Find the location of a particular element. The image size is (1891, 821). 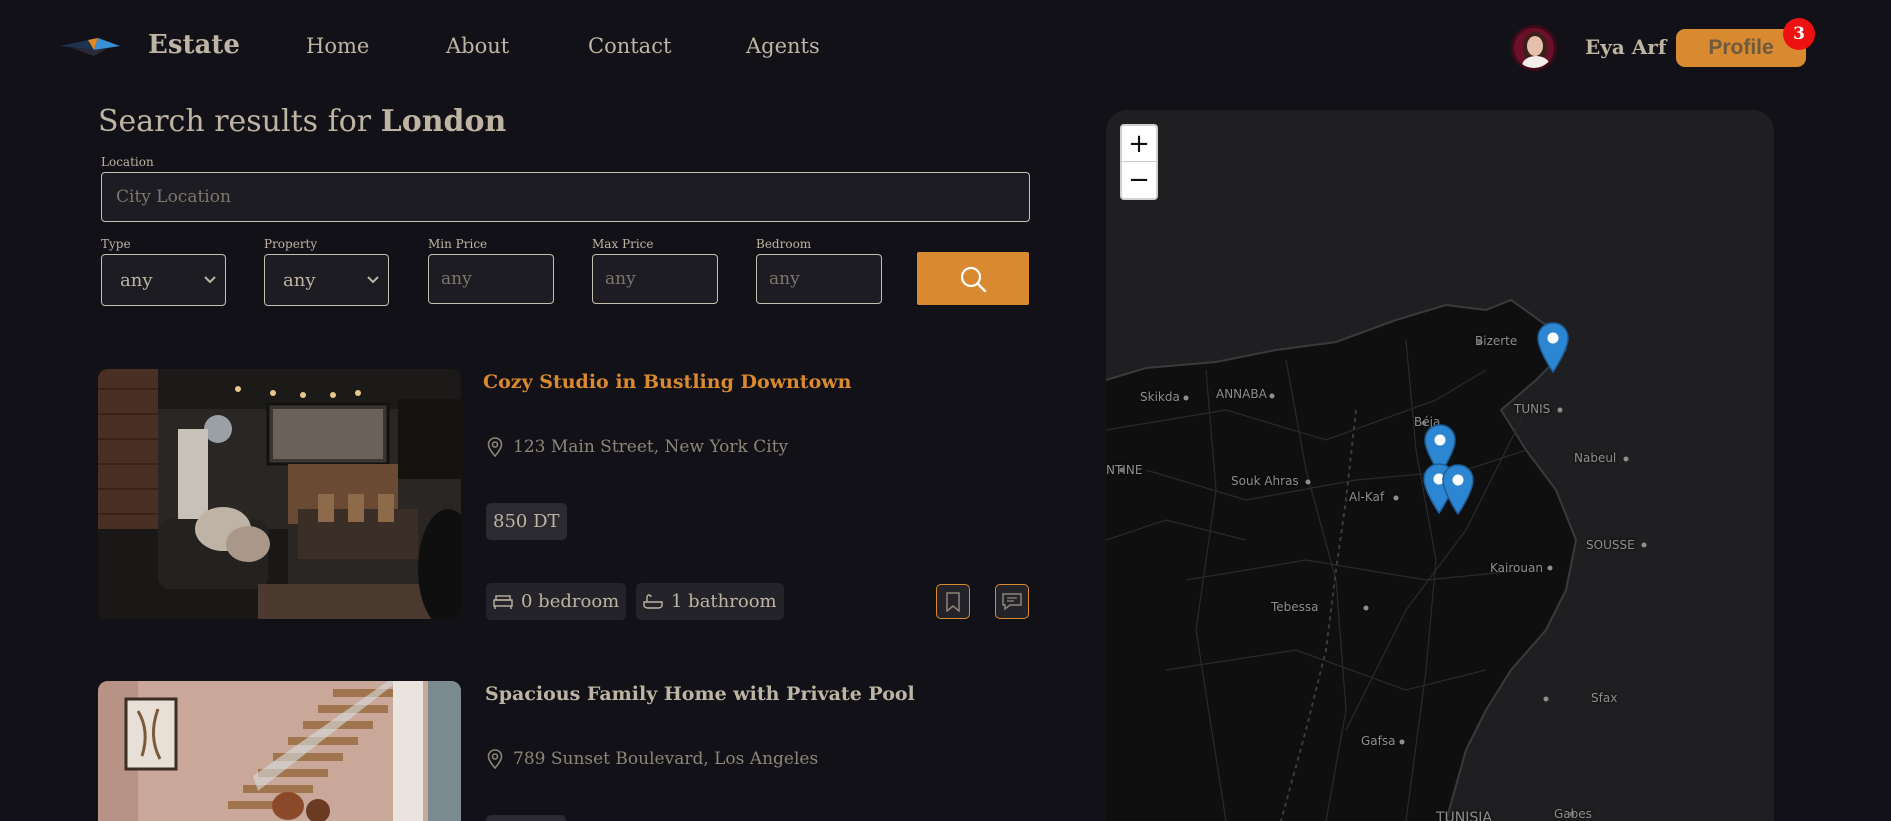

bedroom-label: Bedroom is located at coordinates (784, 244).